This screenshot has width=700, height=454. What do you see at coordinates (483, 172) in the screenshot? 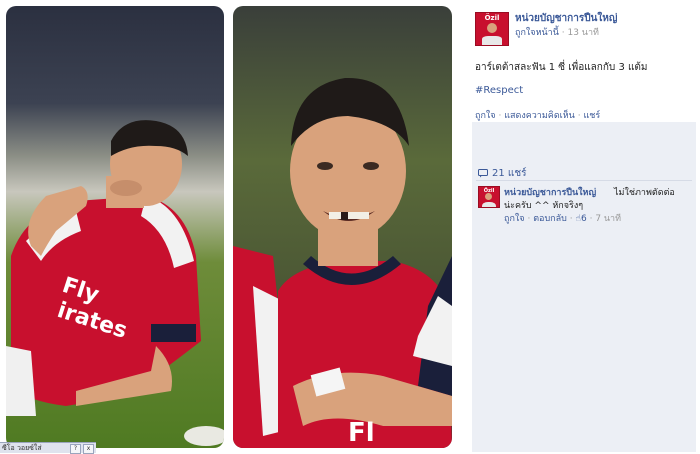
I see `share-icon` at bounding box center [483, 172].